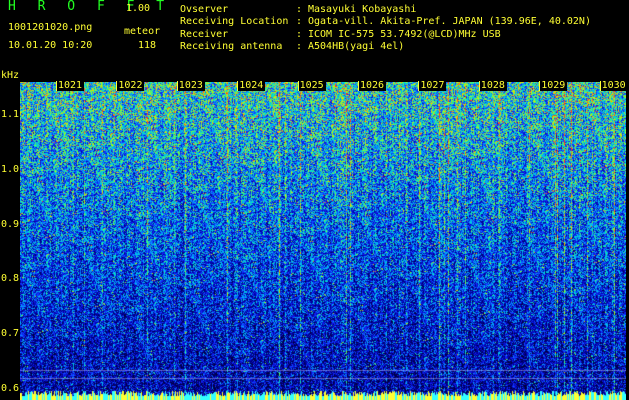 This screenshot has width=629, height=400. Describe the element at coordinates (204, 34) in the screenshot. I see `info-label: Receiver` at that location.